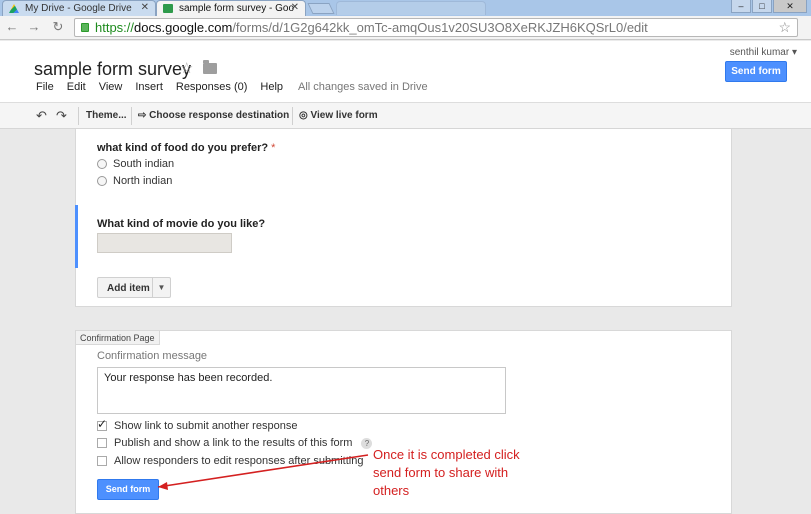  Describe the element at coordinates (763, 52) in the screenshot. I see `account-name: senthil kumar ▾` at that location.